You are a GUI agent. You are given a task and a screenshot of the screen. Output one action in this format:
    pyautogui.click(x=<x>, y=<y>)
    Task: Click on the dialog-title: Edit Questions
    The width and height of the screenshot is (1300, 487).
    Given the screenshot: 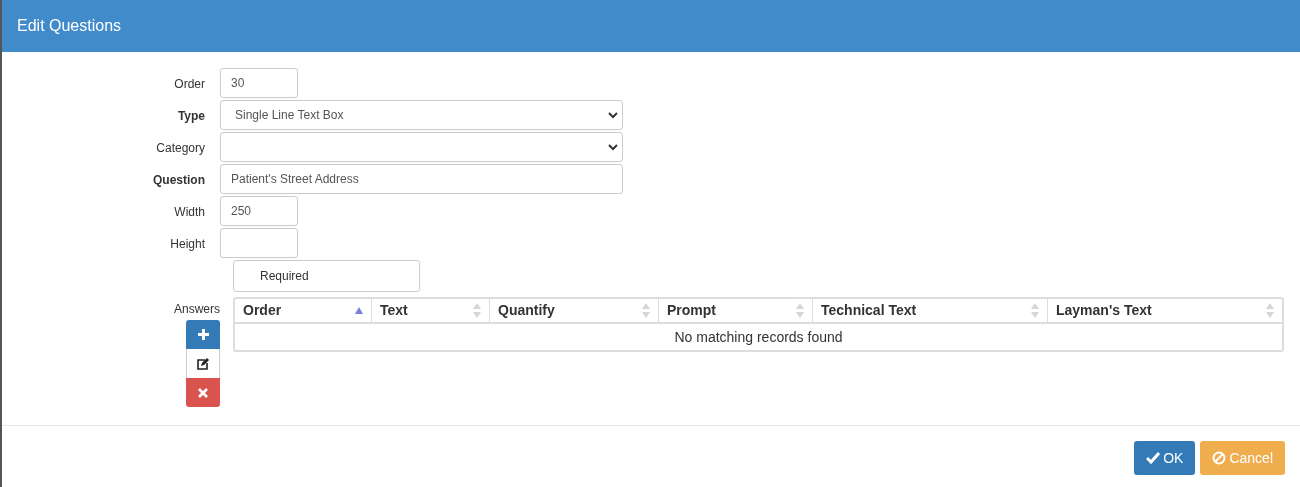 What is the action you would take?
    pyautogui.click(x=69, y=26)
    